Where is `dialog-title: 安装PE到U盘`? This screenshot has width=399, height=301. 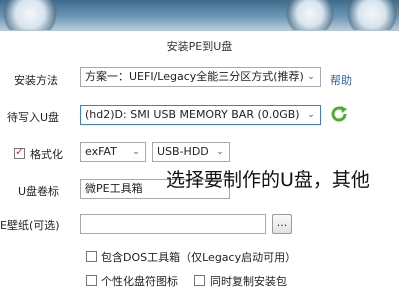 dialog-title: 安装PE到U盘 is located at coordinates (199, 46).